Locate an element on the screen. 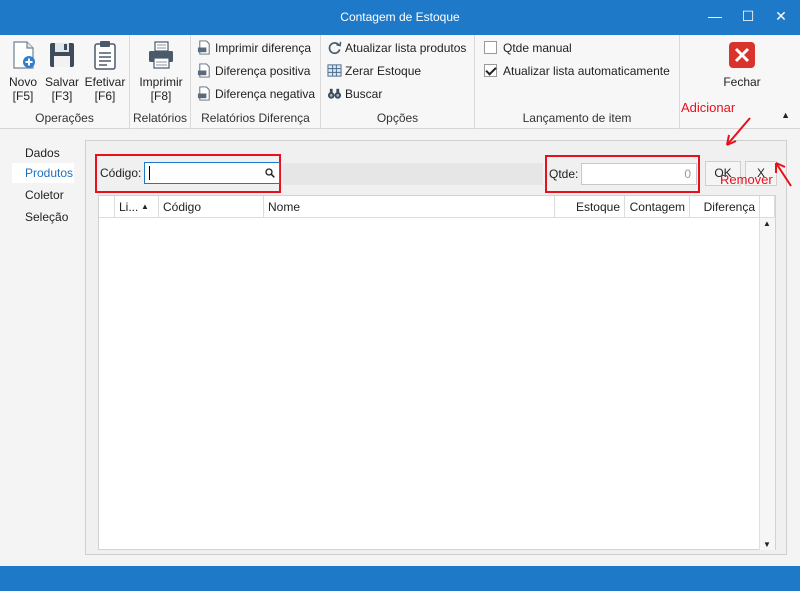 Image resolution: width=800 pixels, height=591 pixels. search-icon is located at coordinates (270, 173).